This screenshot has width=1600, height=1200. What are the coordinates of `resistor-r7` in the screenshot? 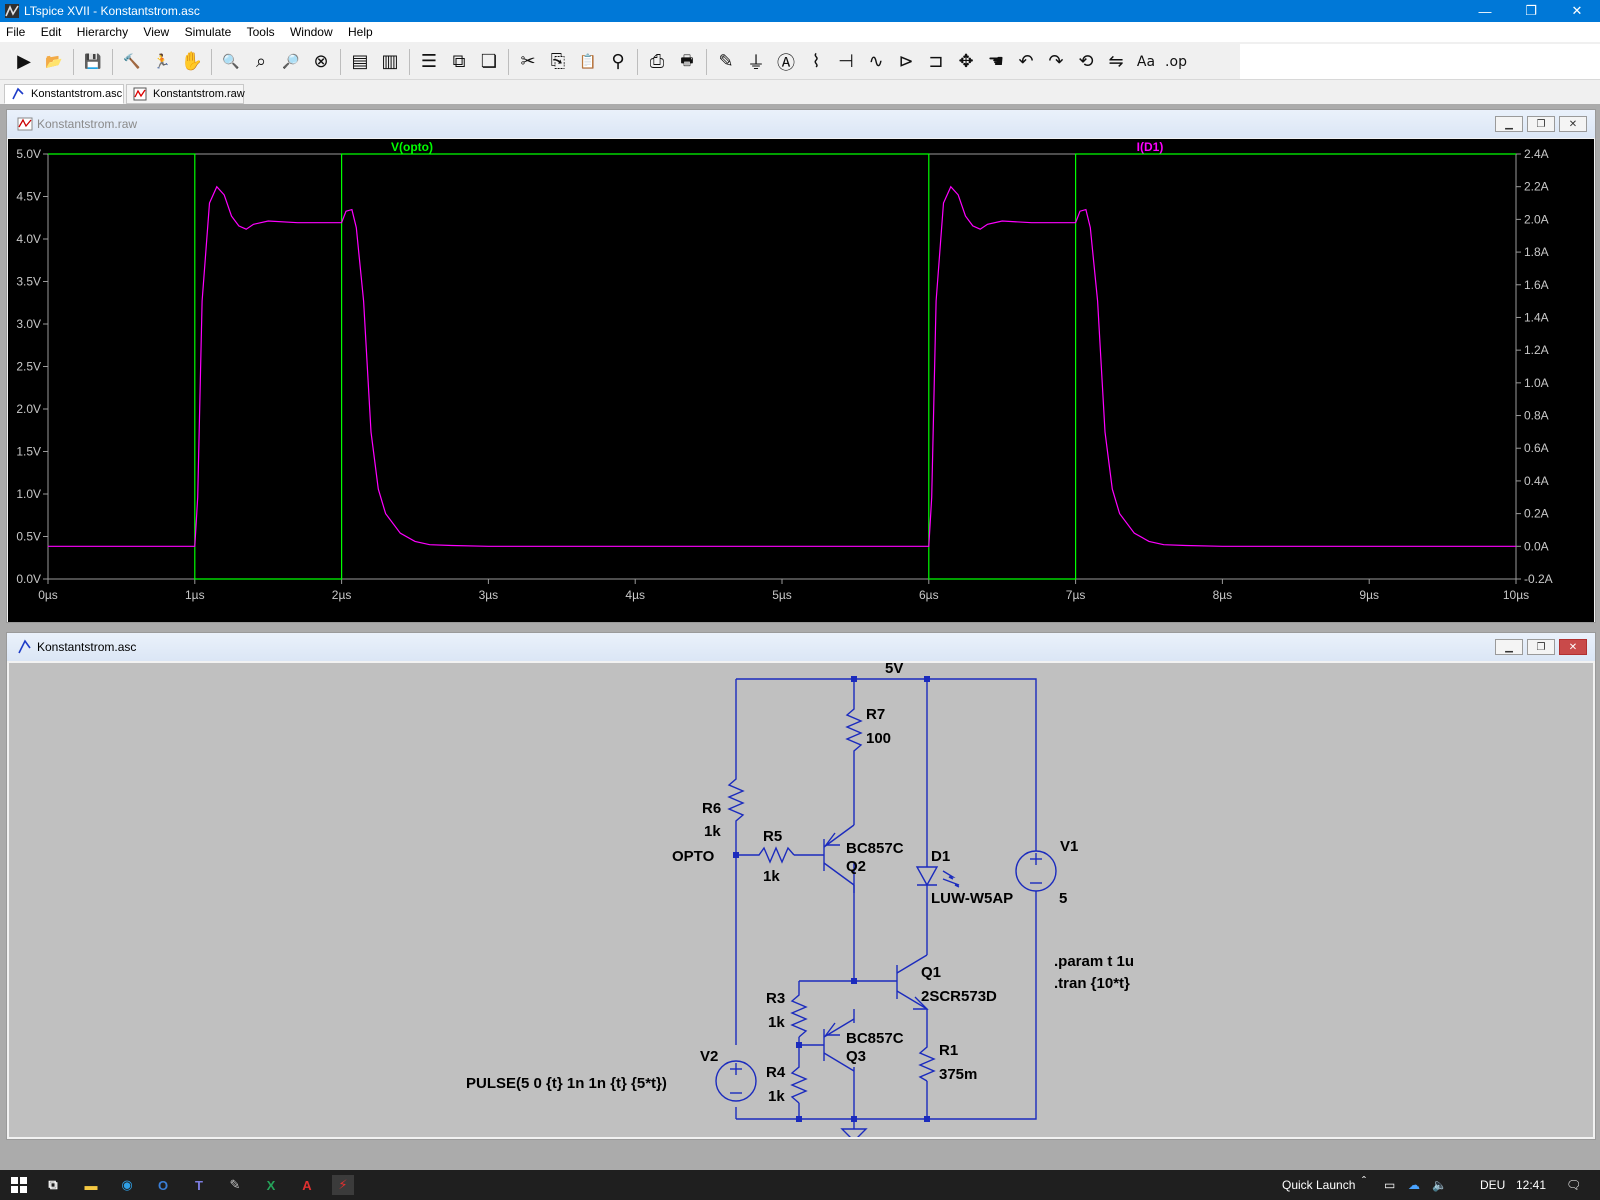 It's located at (854, 730).